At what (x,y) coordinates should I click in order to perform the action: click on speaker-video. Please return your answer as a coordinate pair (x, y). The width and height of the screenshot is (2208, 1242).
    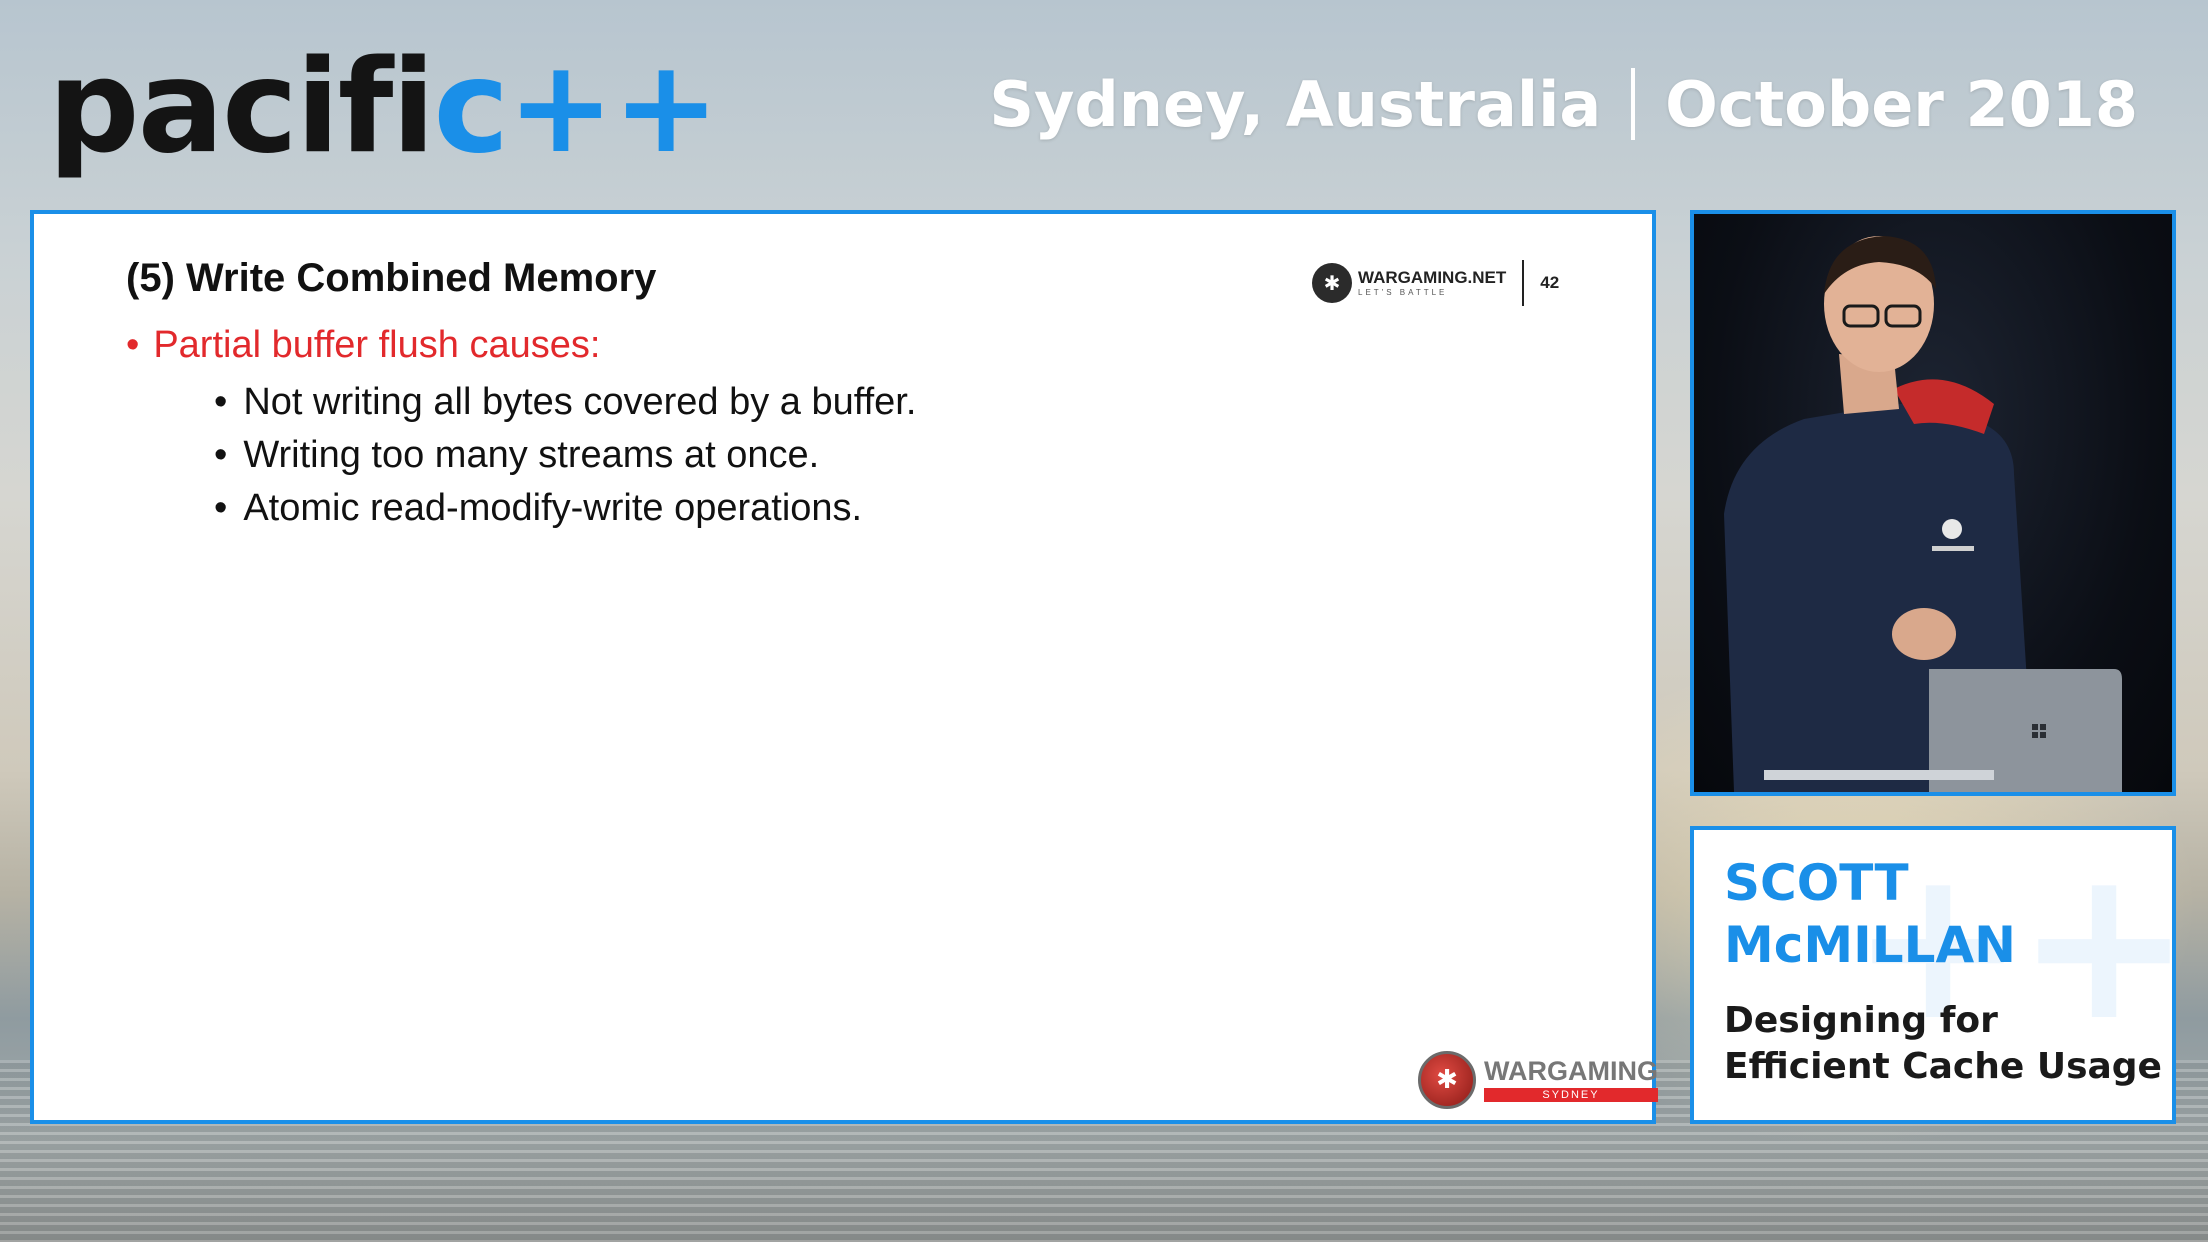
    Looking at the image, I should click on (1933, 503).